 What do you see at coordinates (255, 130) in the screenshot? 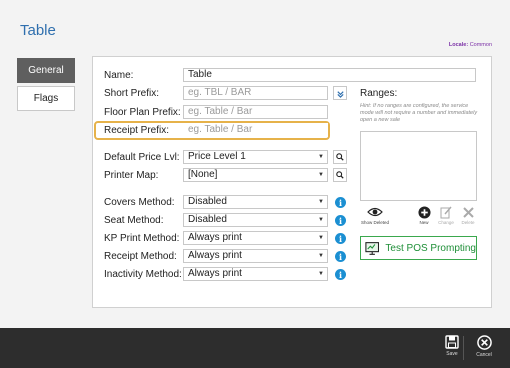
I see `receipt-prefix-input: eg. Table / Bar` at bounding box center [255, 130].